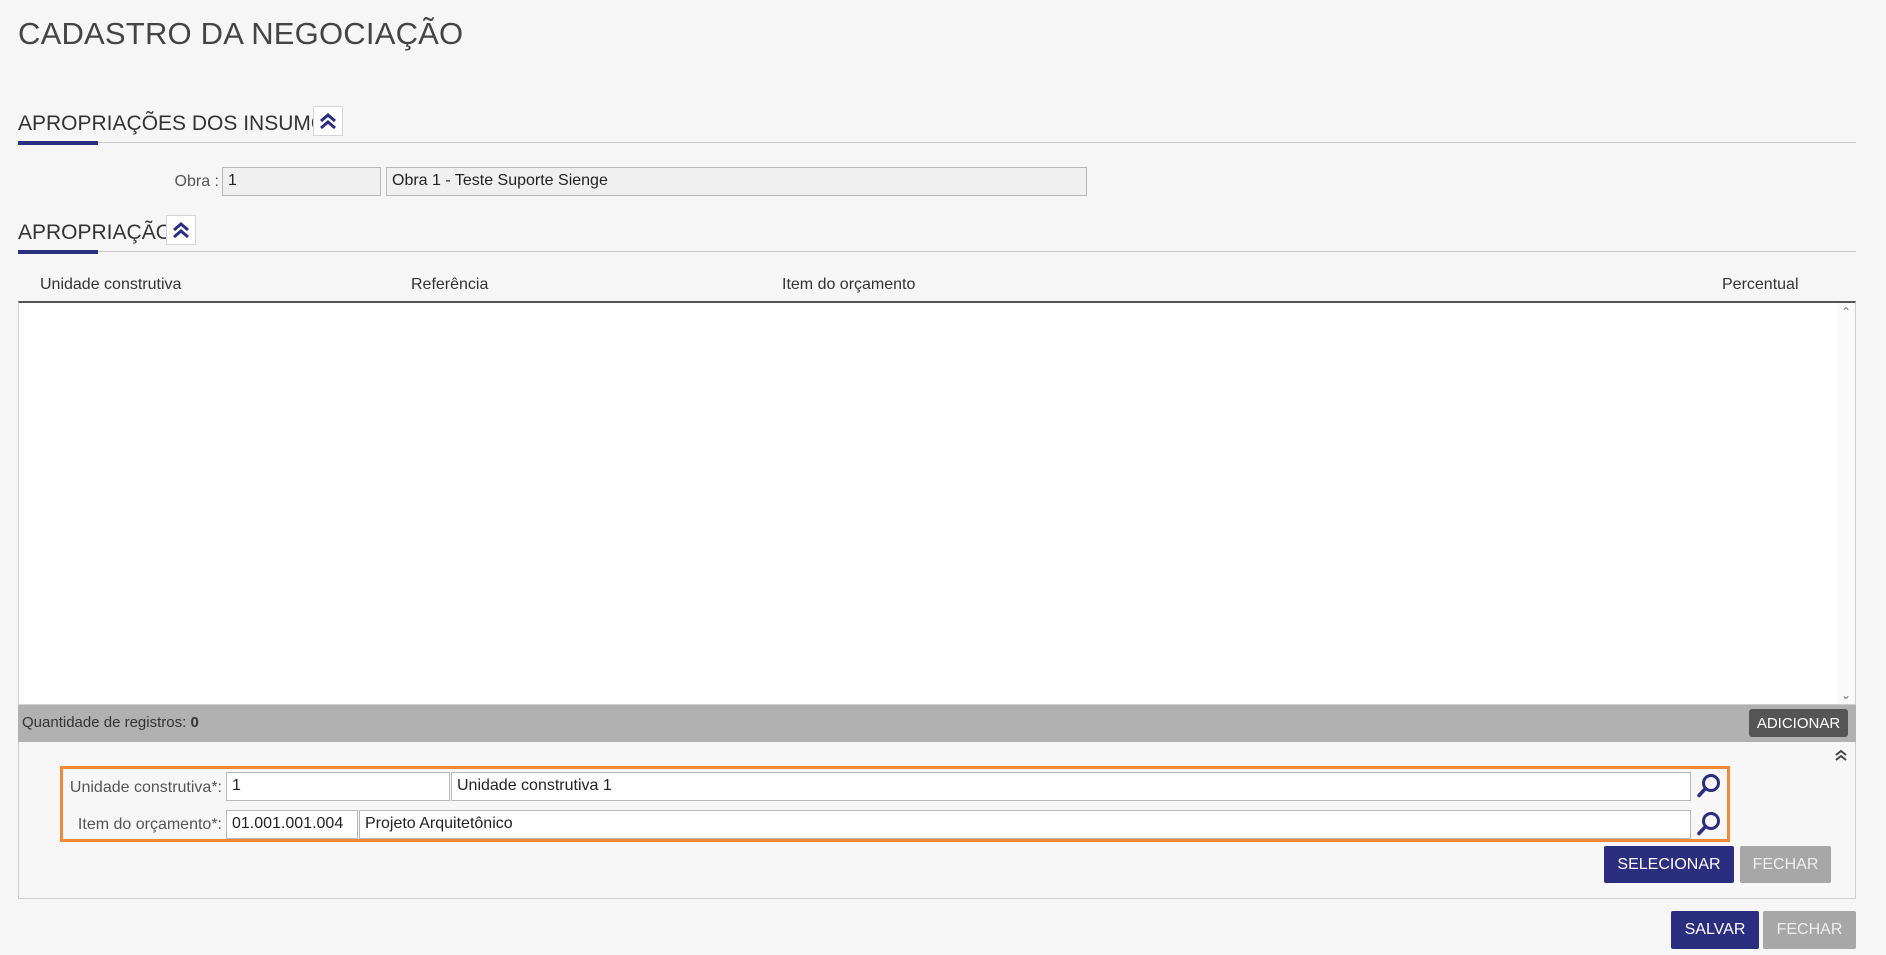  Describe the element at coordinates (1785, 864) in the screenshot. I see `panel-close-button: FECHAR` at that location.